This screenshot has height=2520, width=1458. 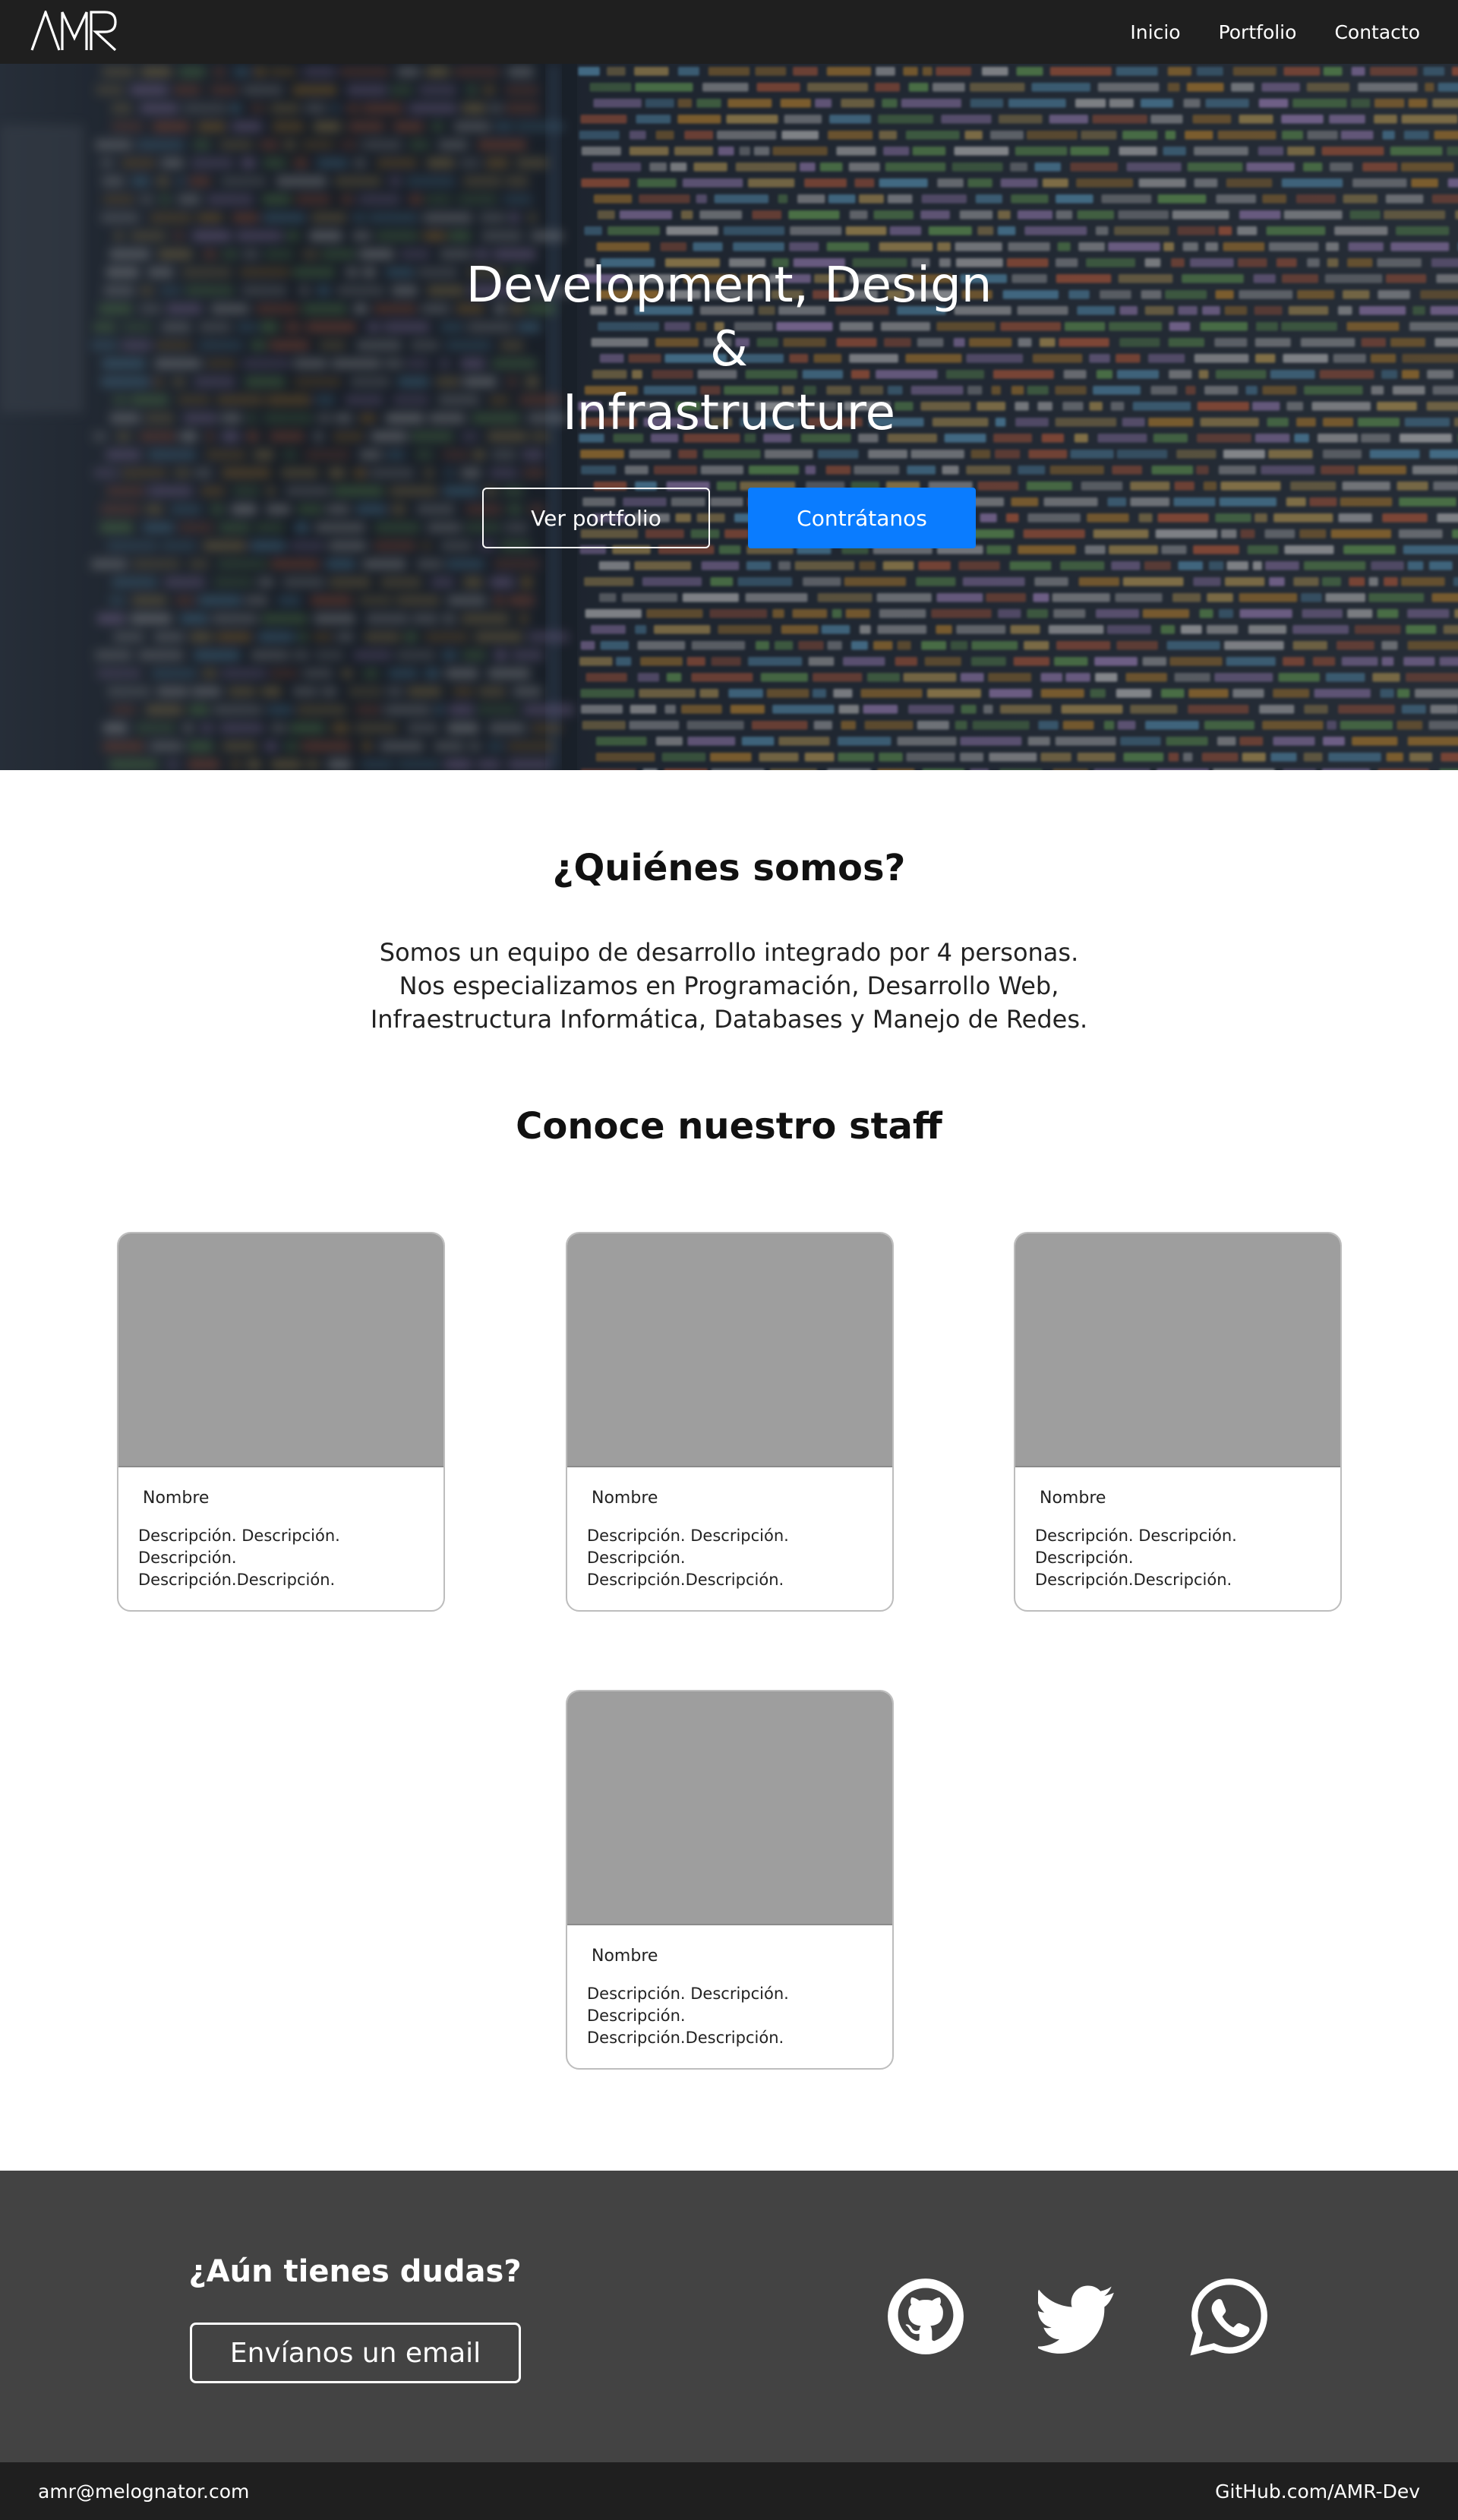 I want to click on nav-link-portfolio: Portfolio, so click(x=1258, y=32).